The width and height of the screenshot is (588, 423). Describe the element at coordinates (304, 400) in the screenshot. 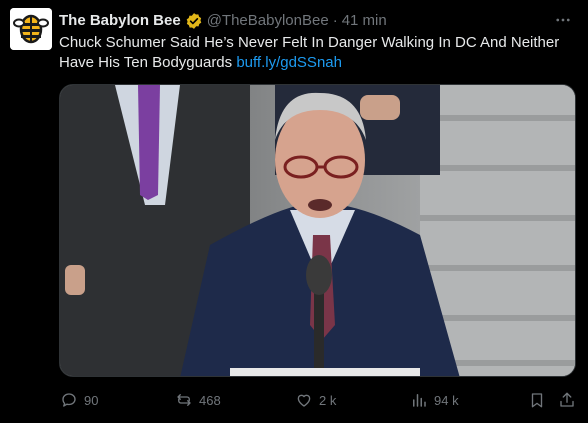

I see `like-icon` at that location.